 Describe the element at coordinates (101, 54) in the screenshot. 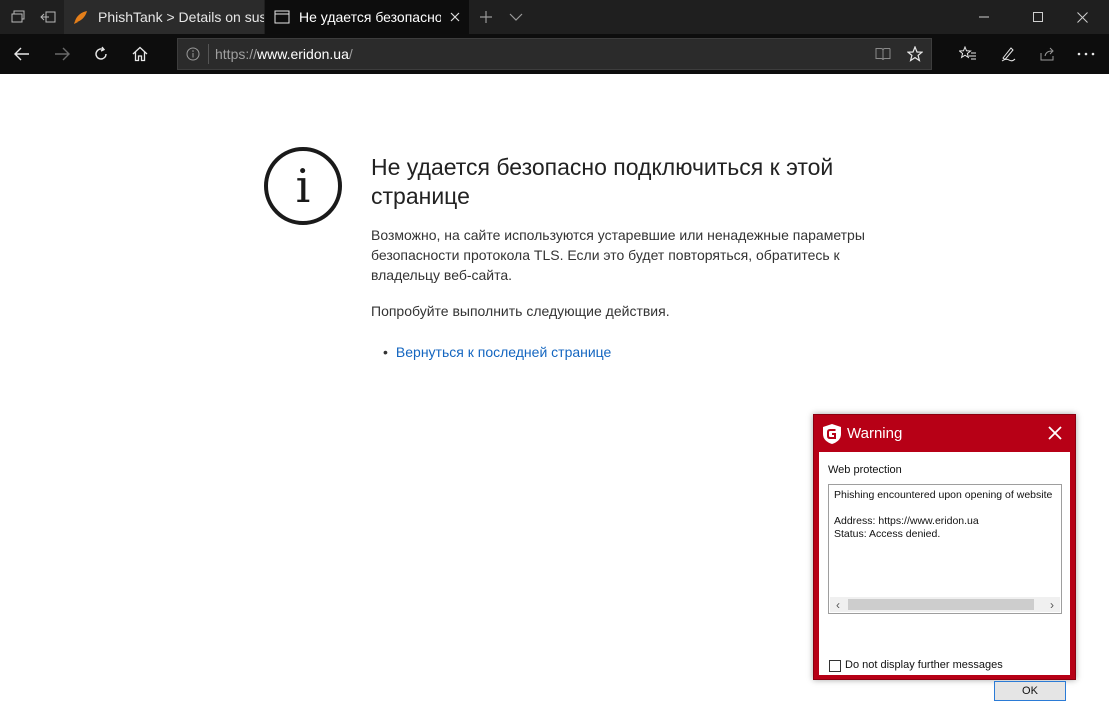

I see `refresh-icon` at that location.